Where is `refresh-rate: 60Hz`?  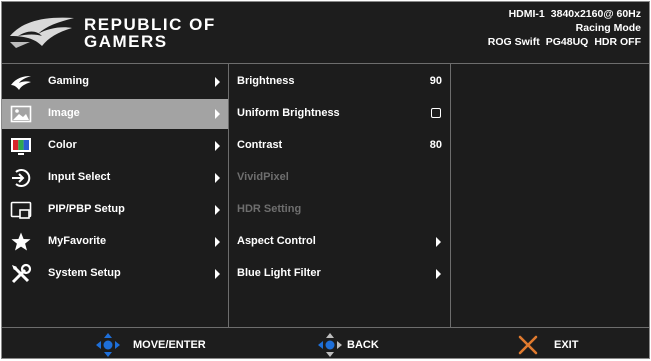
refresh-rate: 60Hz is located at coordinates (628, 14).